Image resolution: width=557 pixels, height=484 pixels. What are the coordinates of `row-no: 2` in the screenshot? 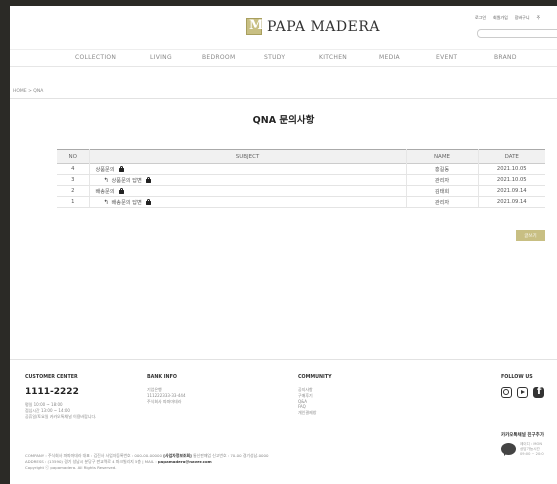 It's located at (73, 191).